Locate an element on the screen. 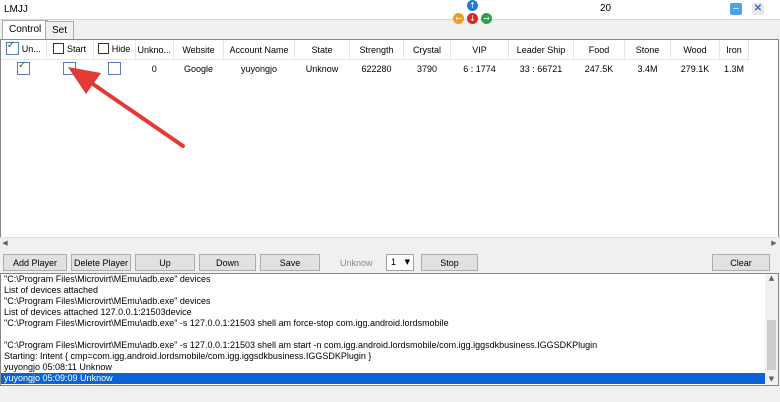 This screenshot has height=402, width=780. grid-horizontal-scrollbar: ◀ ▶ is located at coordinates (389, 242).